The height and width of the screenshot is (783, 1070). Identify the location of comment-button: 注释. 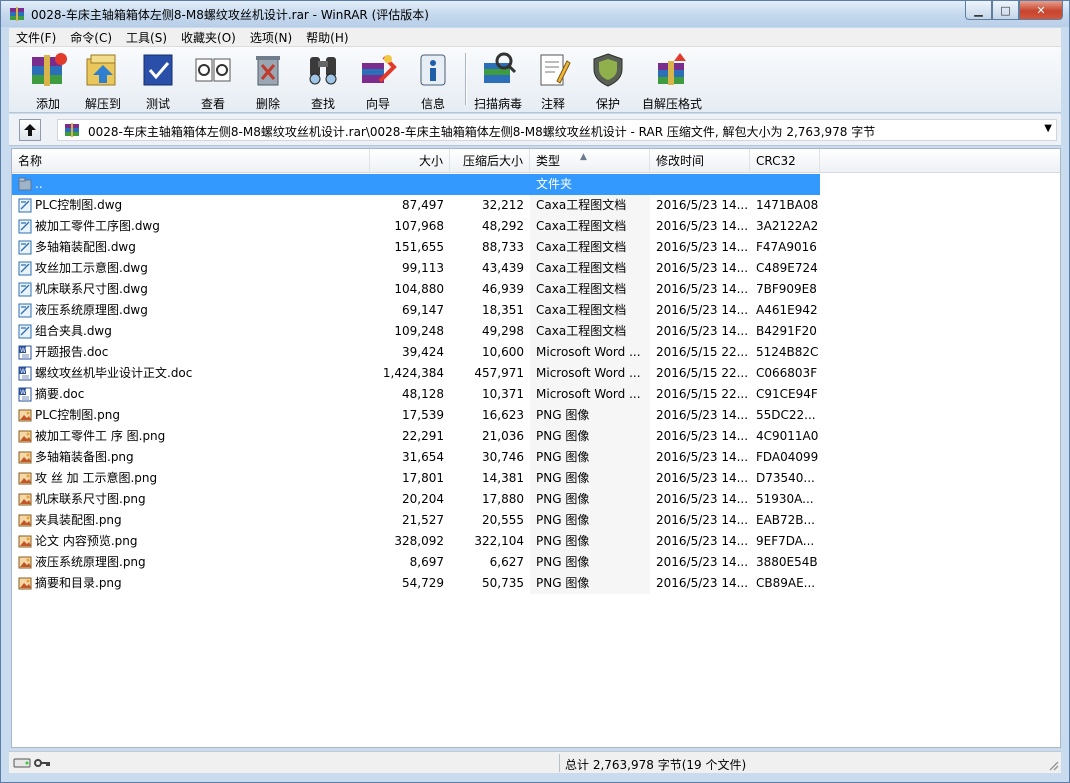
(553, 81).